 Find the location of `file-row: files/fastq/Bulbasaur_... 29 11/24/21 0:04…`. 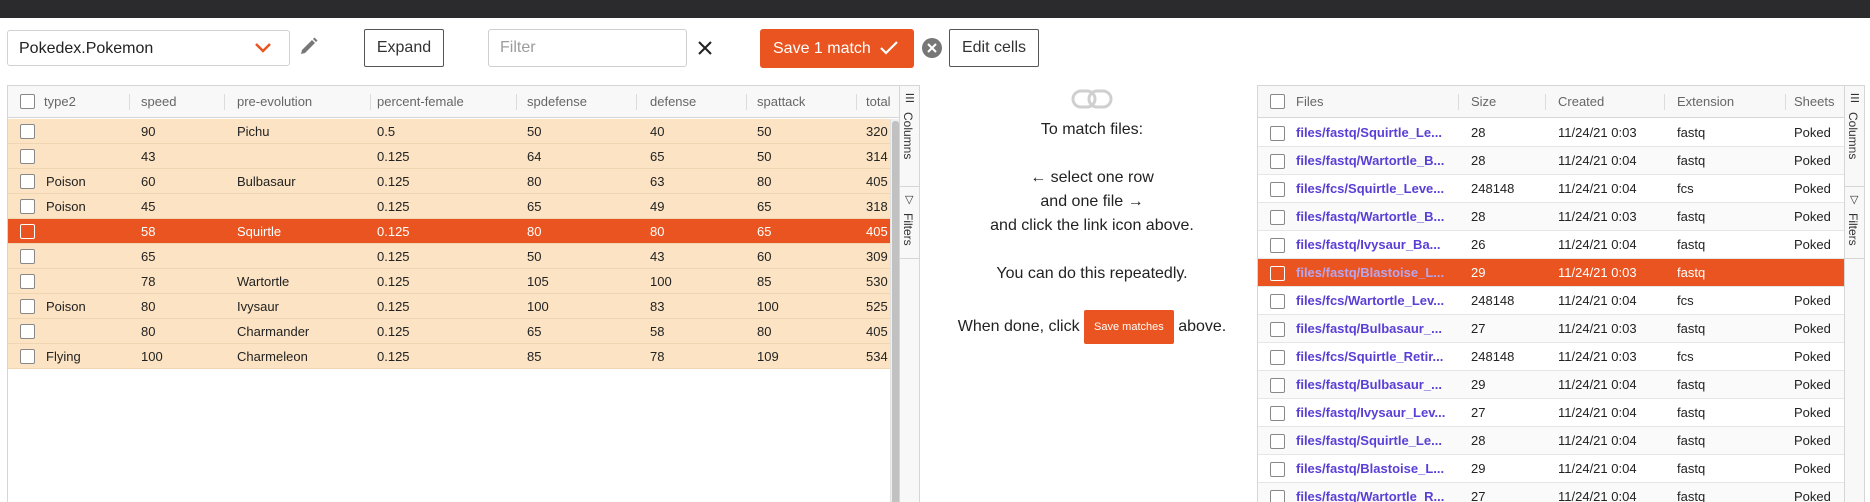

file-row: files/fastq/Bulbasaur_... 29 11/24/21 0:04… is located at coordinates (1551, 385).